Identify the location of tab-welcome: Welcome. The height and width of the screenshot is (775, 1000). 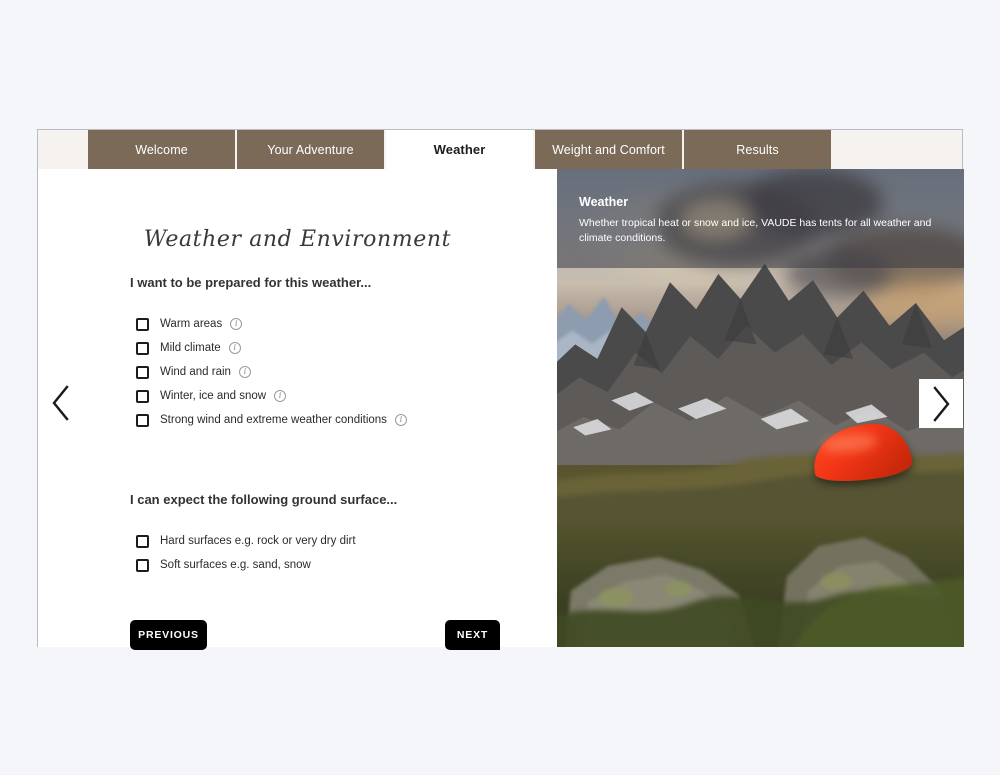
(161, 149).